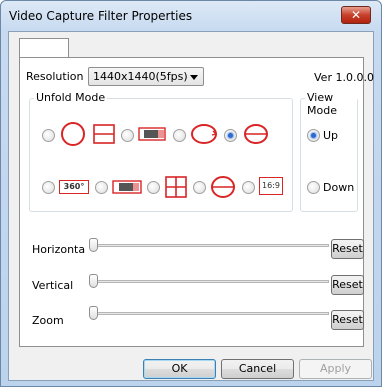 Image resolution: width=382 pixels, height=387 pixels. What do you see at coordinates (179, 369) in the screenshot?
I see `ok-button: OK` at bounding box center [179, 369].